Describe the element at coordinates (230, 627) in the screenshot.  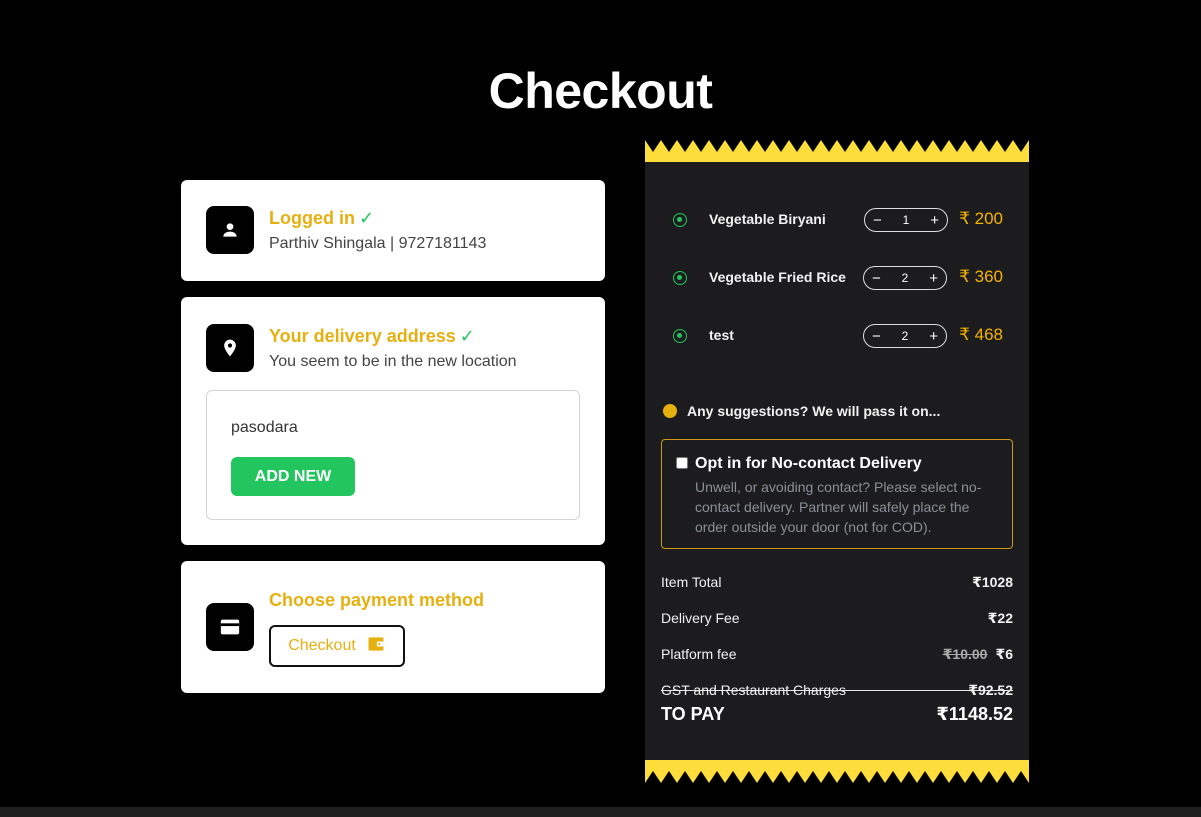
I see `credit-card-icon` at that location.